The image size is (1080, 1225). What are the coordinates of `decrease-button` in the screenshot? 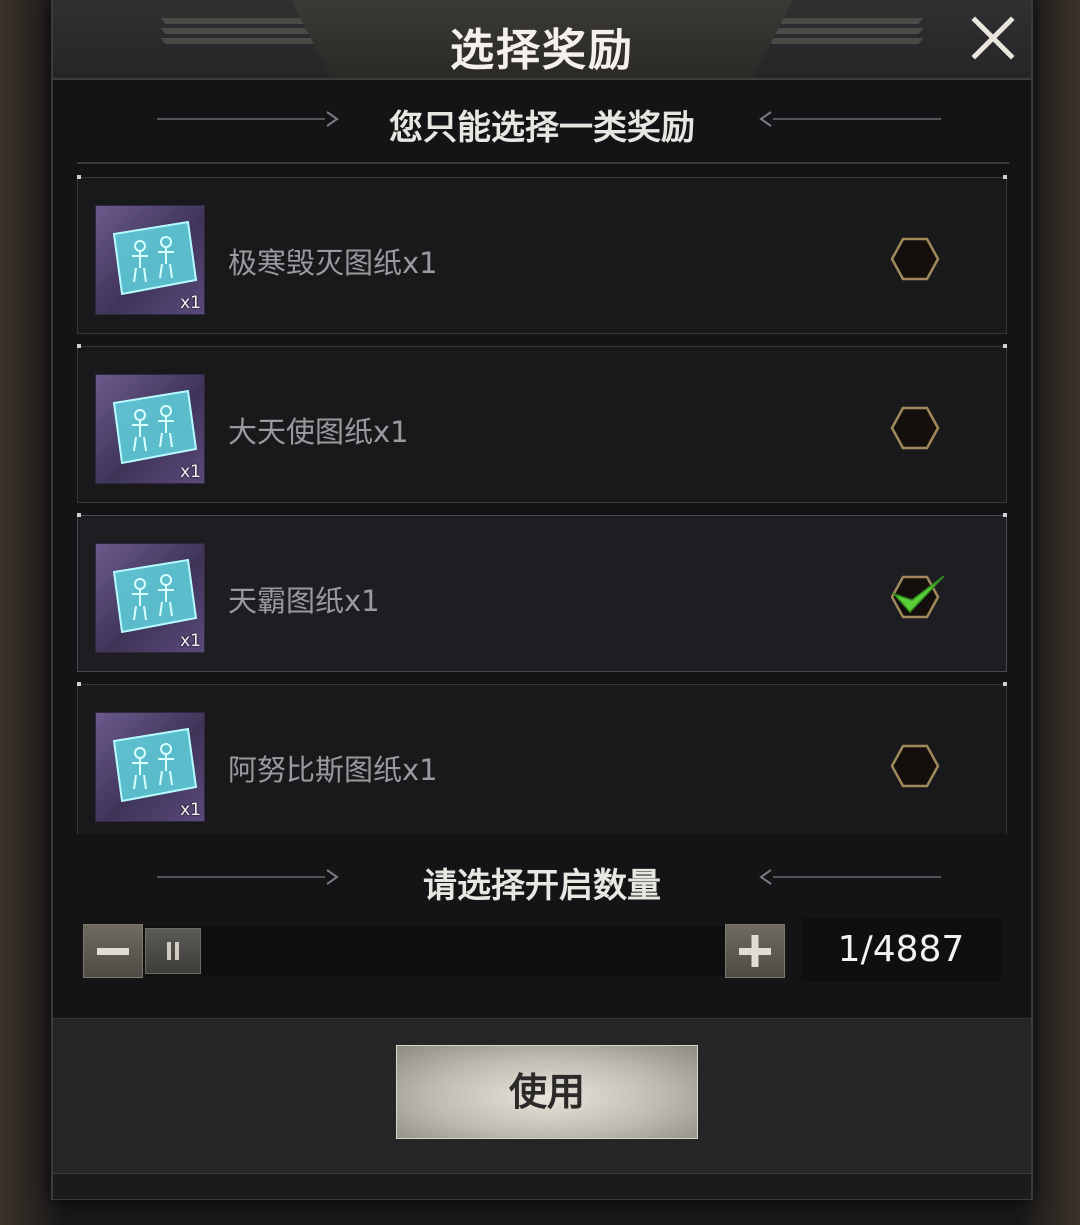 It's located at (113, 951).